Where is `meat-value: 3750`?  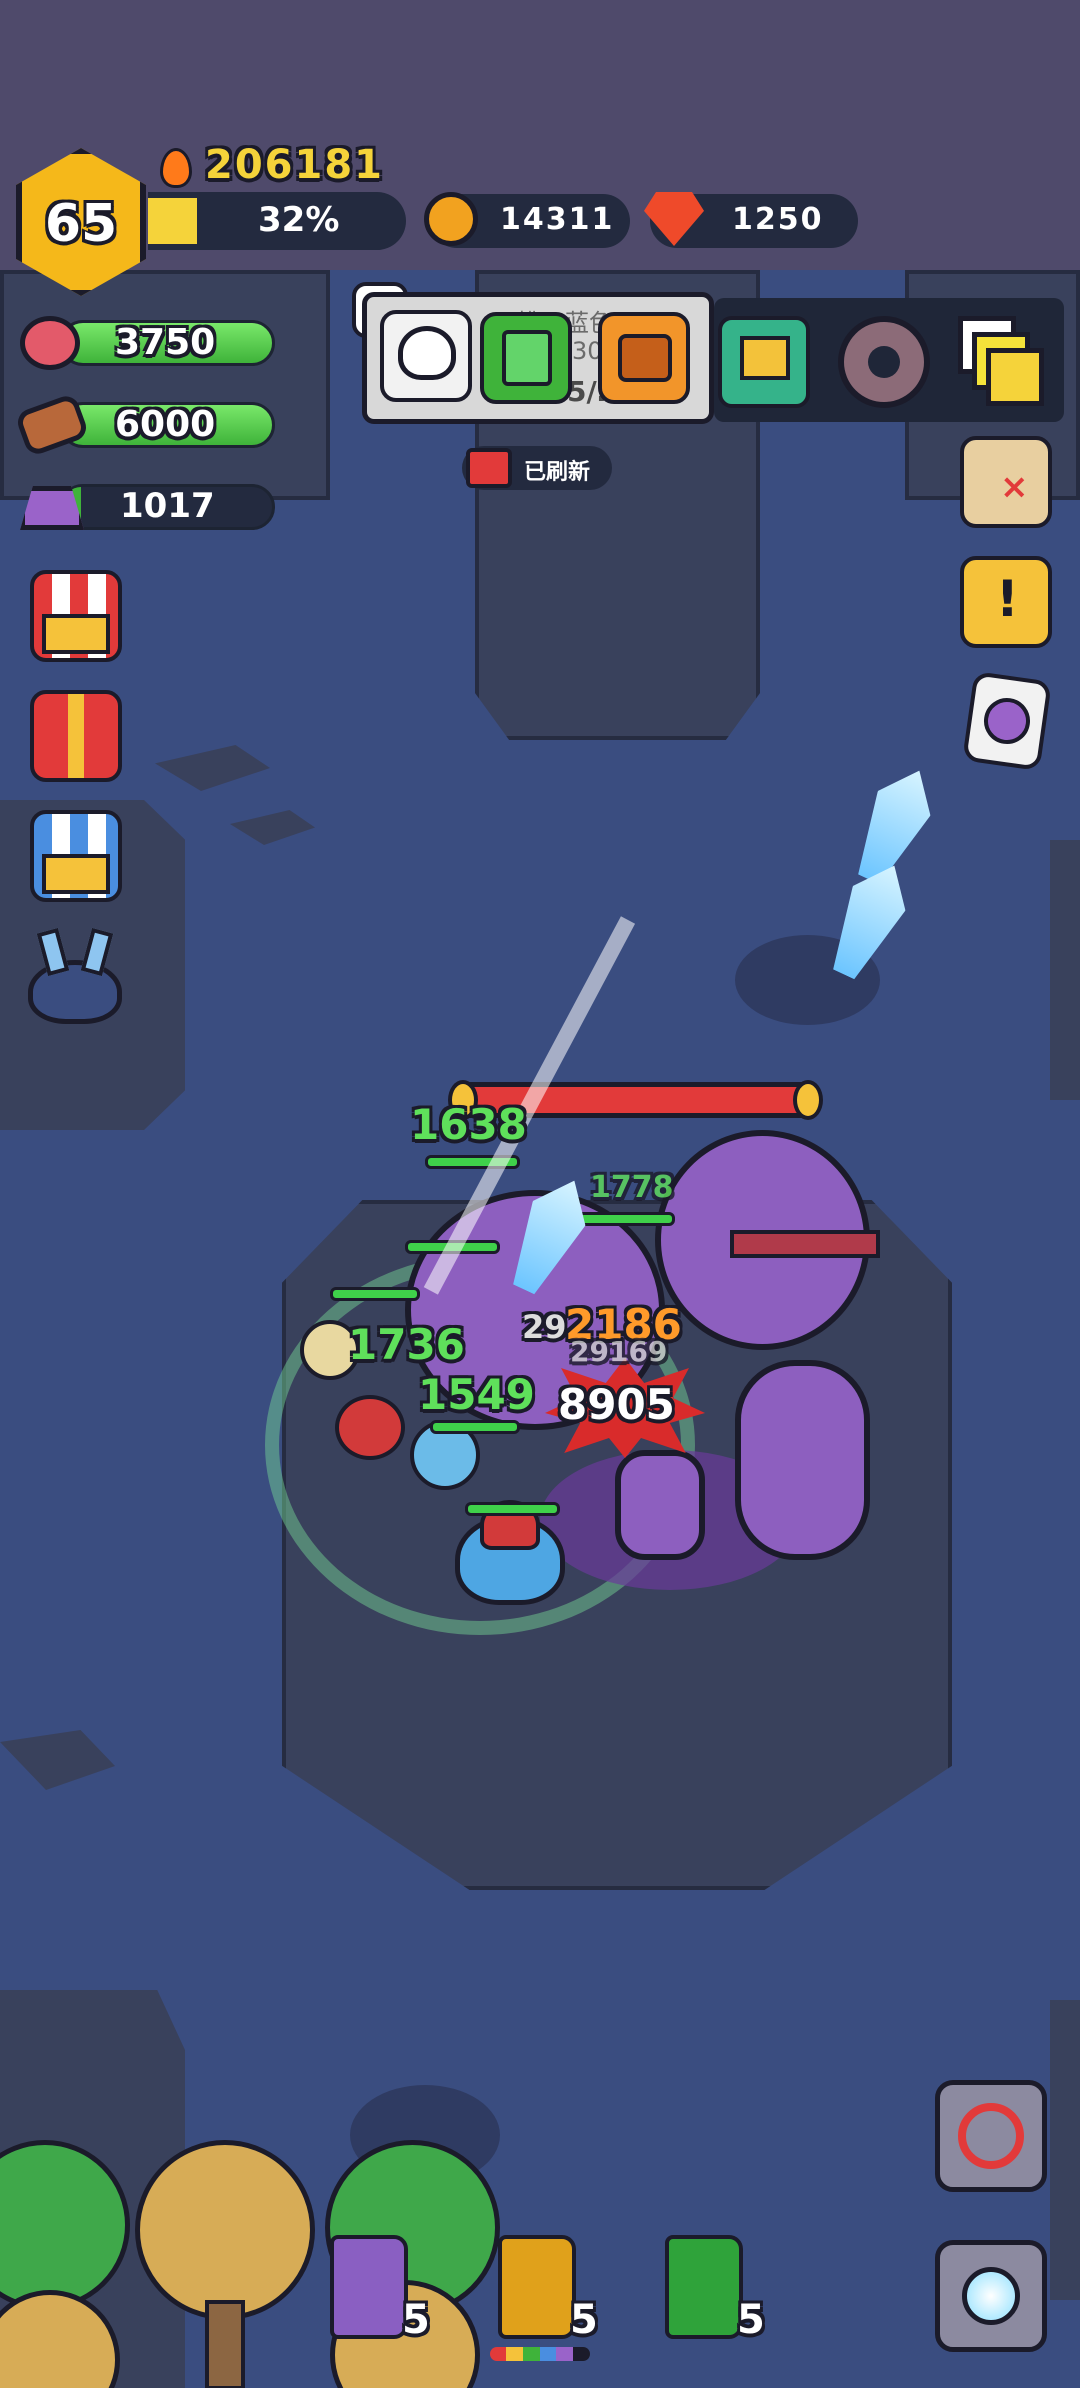
meat-value: 3750 is located at coordinates (165, 342).